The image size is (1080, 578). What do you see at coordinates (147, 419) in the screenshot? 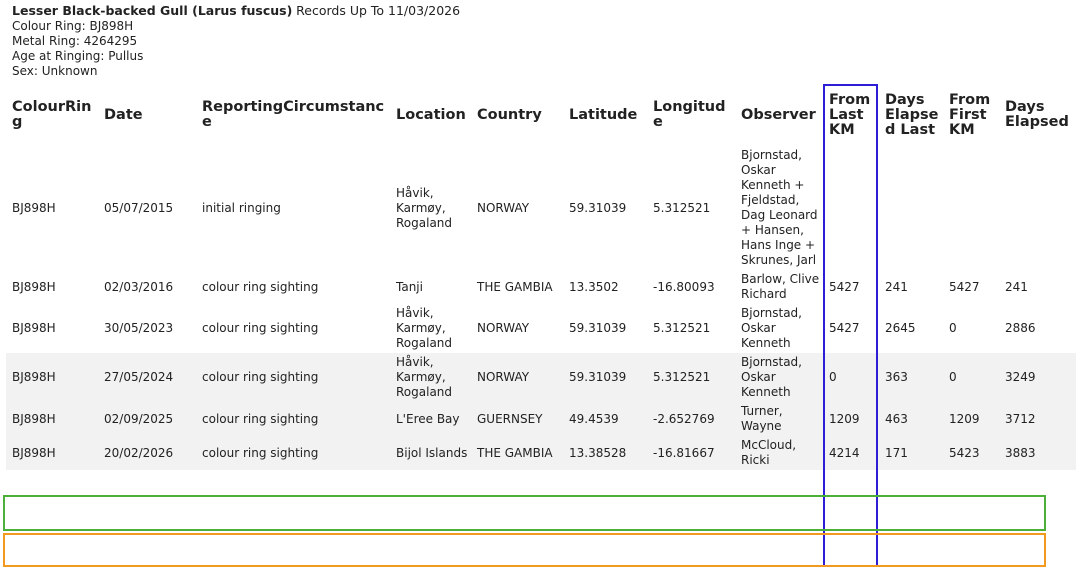
I see `cell-date: 02/09/2025` at bounding box center [147, 419].